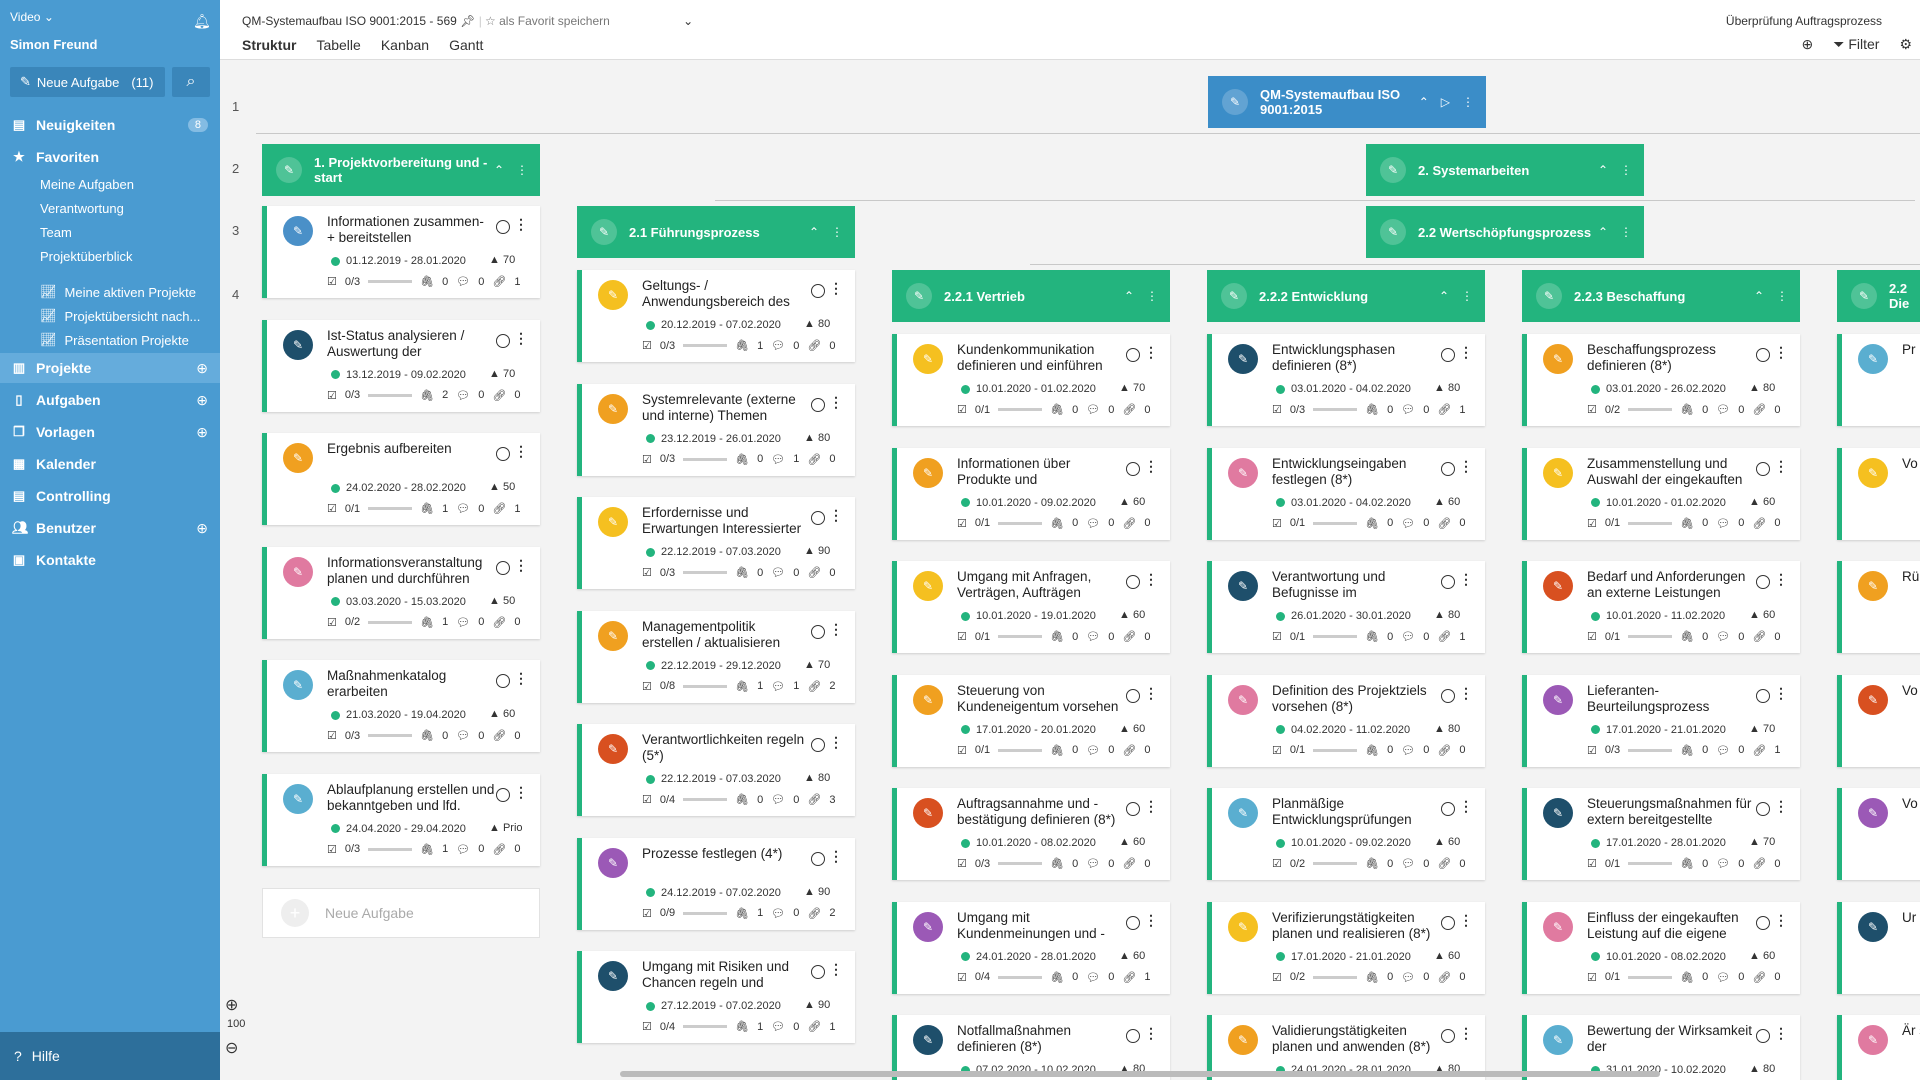 This screenshot has width=1920, height=1080. Describe the element at coordinates (401, 913) in the screenshot. I see `new-task-card: + Neue Aufgabe` at that location.